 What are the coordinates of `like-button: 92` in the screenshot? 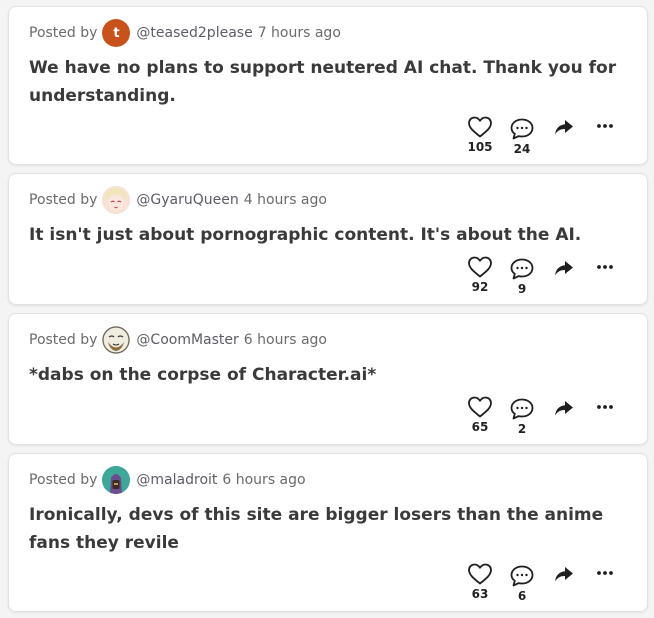 It's located at (480, 274).